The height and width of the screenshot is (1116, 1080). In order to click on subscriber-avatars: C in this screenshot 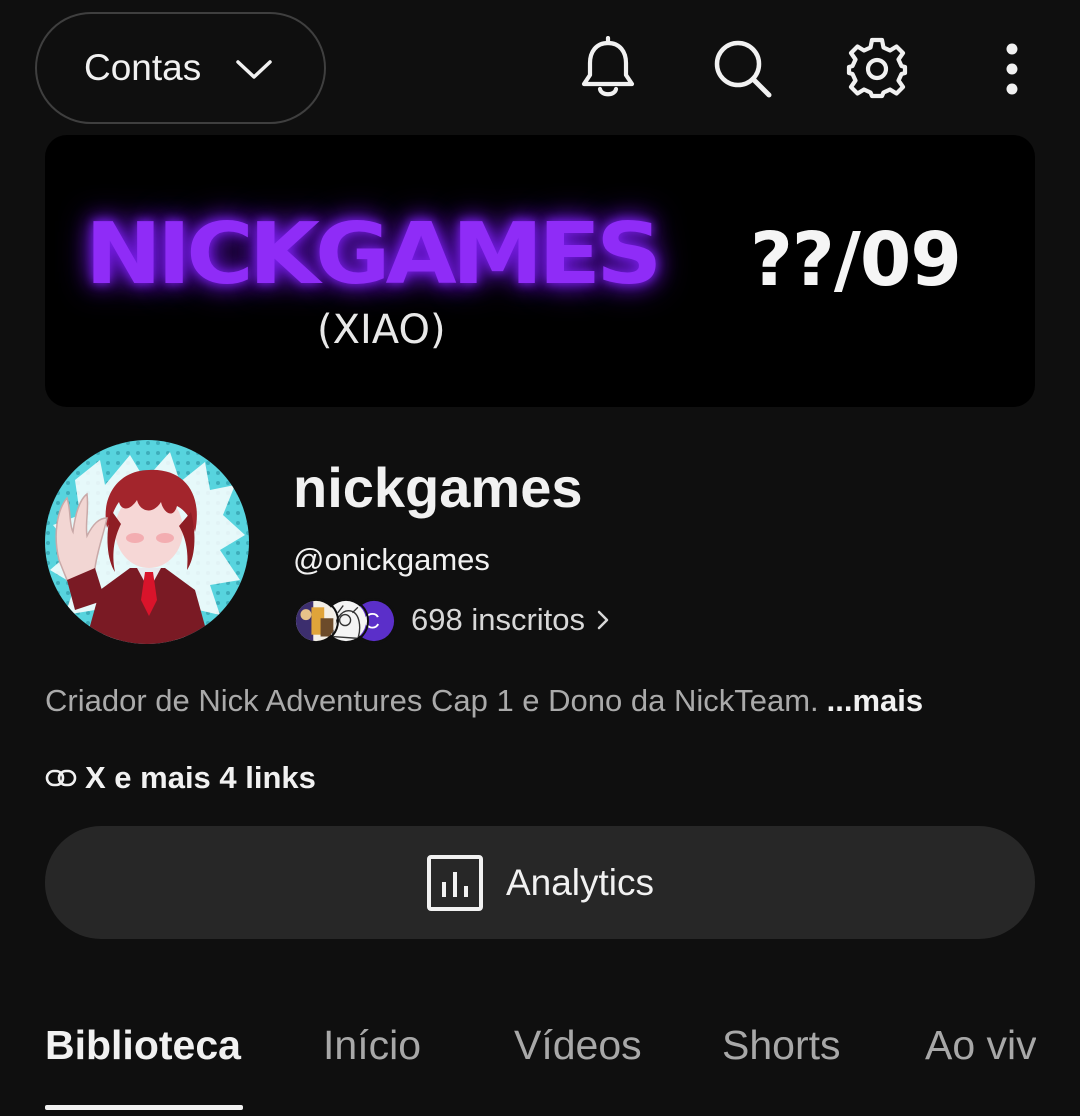, I will do `click(348, 620)`.